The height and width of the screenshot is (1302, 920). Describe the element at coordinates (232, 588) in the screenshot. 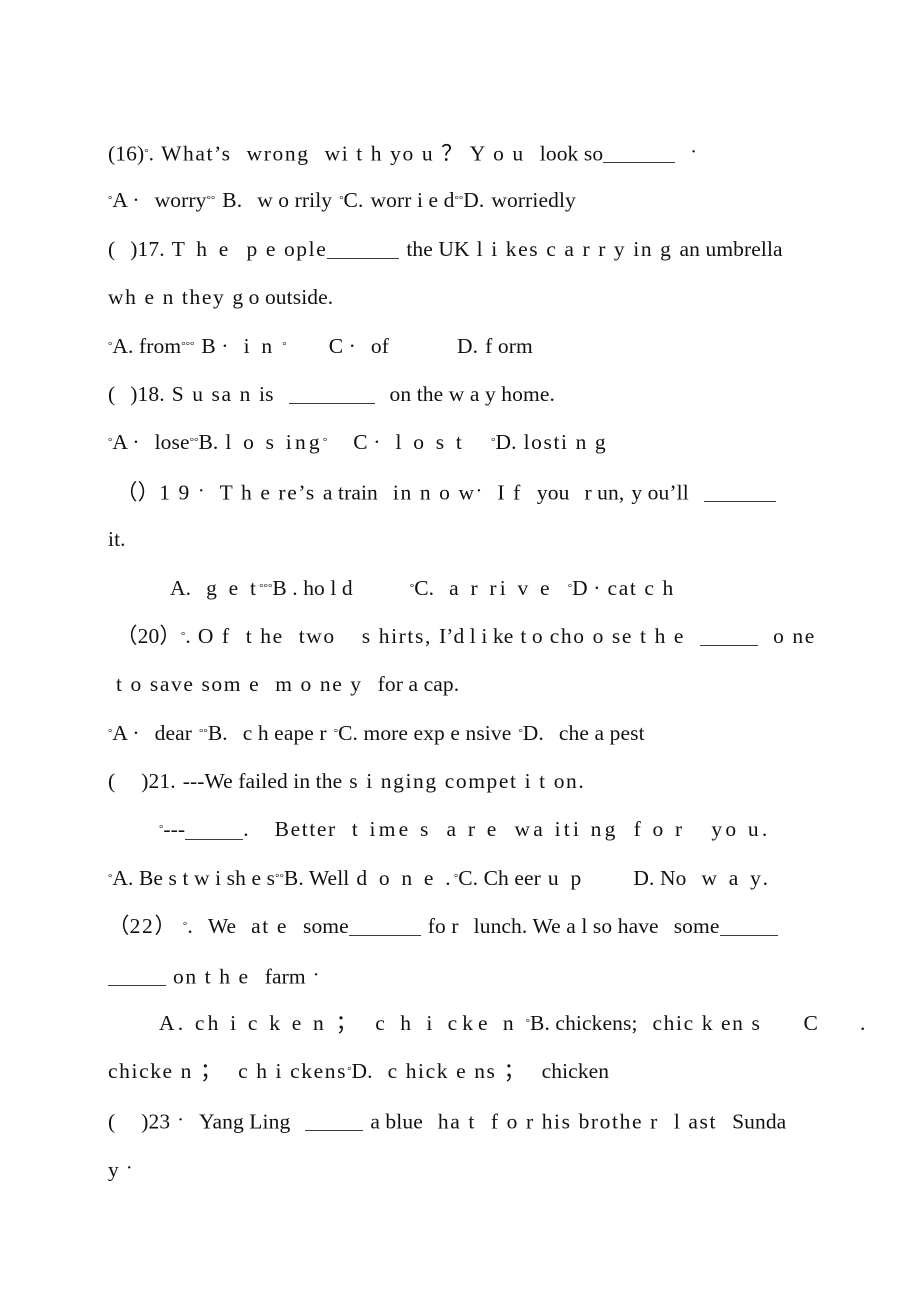

I see `option-19-a-text: g e t` at that location.